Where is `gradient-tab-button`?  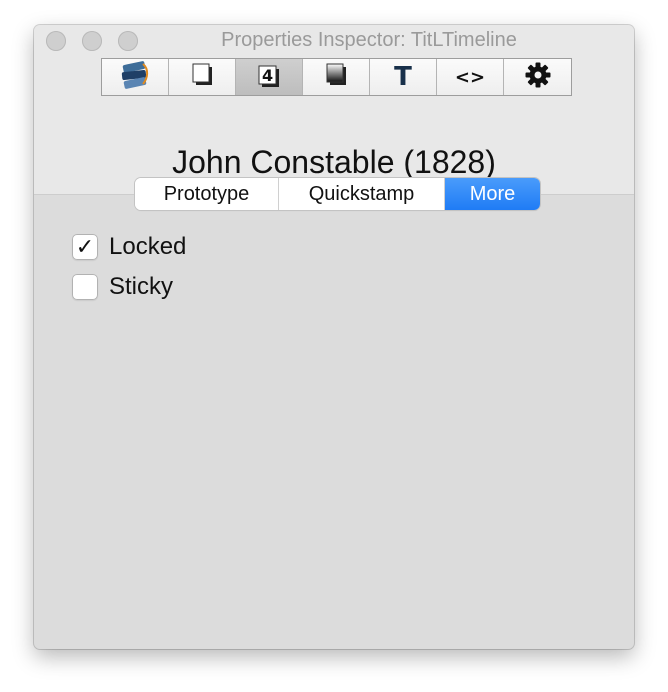
gradient-tab-button is located at coordinates (336, 77).